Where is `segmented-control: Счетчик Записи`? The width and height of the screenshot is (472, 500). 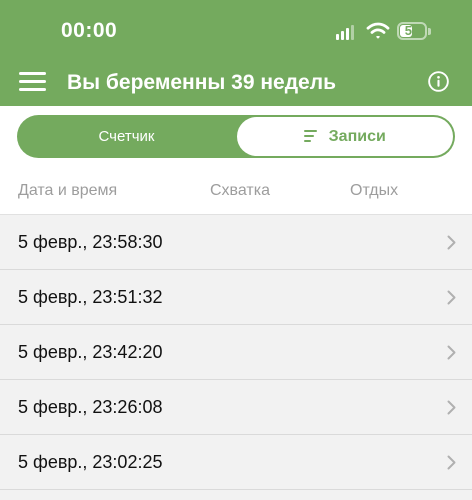 segmented-control: Счетчик Записи is located at coordinates (236, 136).